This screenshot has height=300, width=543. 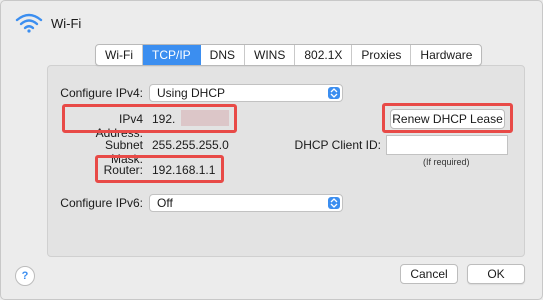 I want to click on configure-ipv4-label: Configure IPv4:, so click(x=101, y=93).